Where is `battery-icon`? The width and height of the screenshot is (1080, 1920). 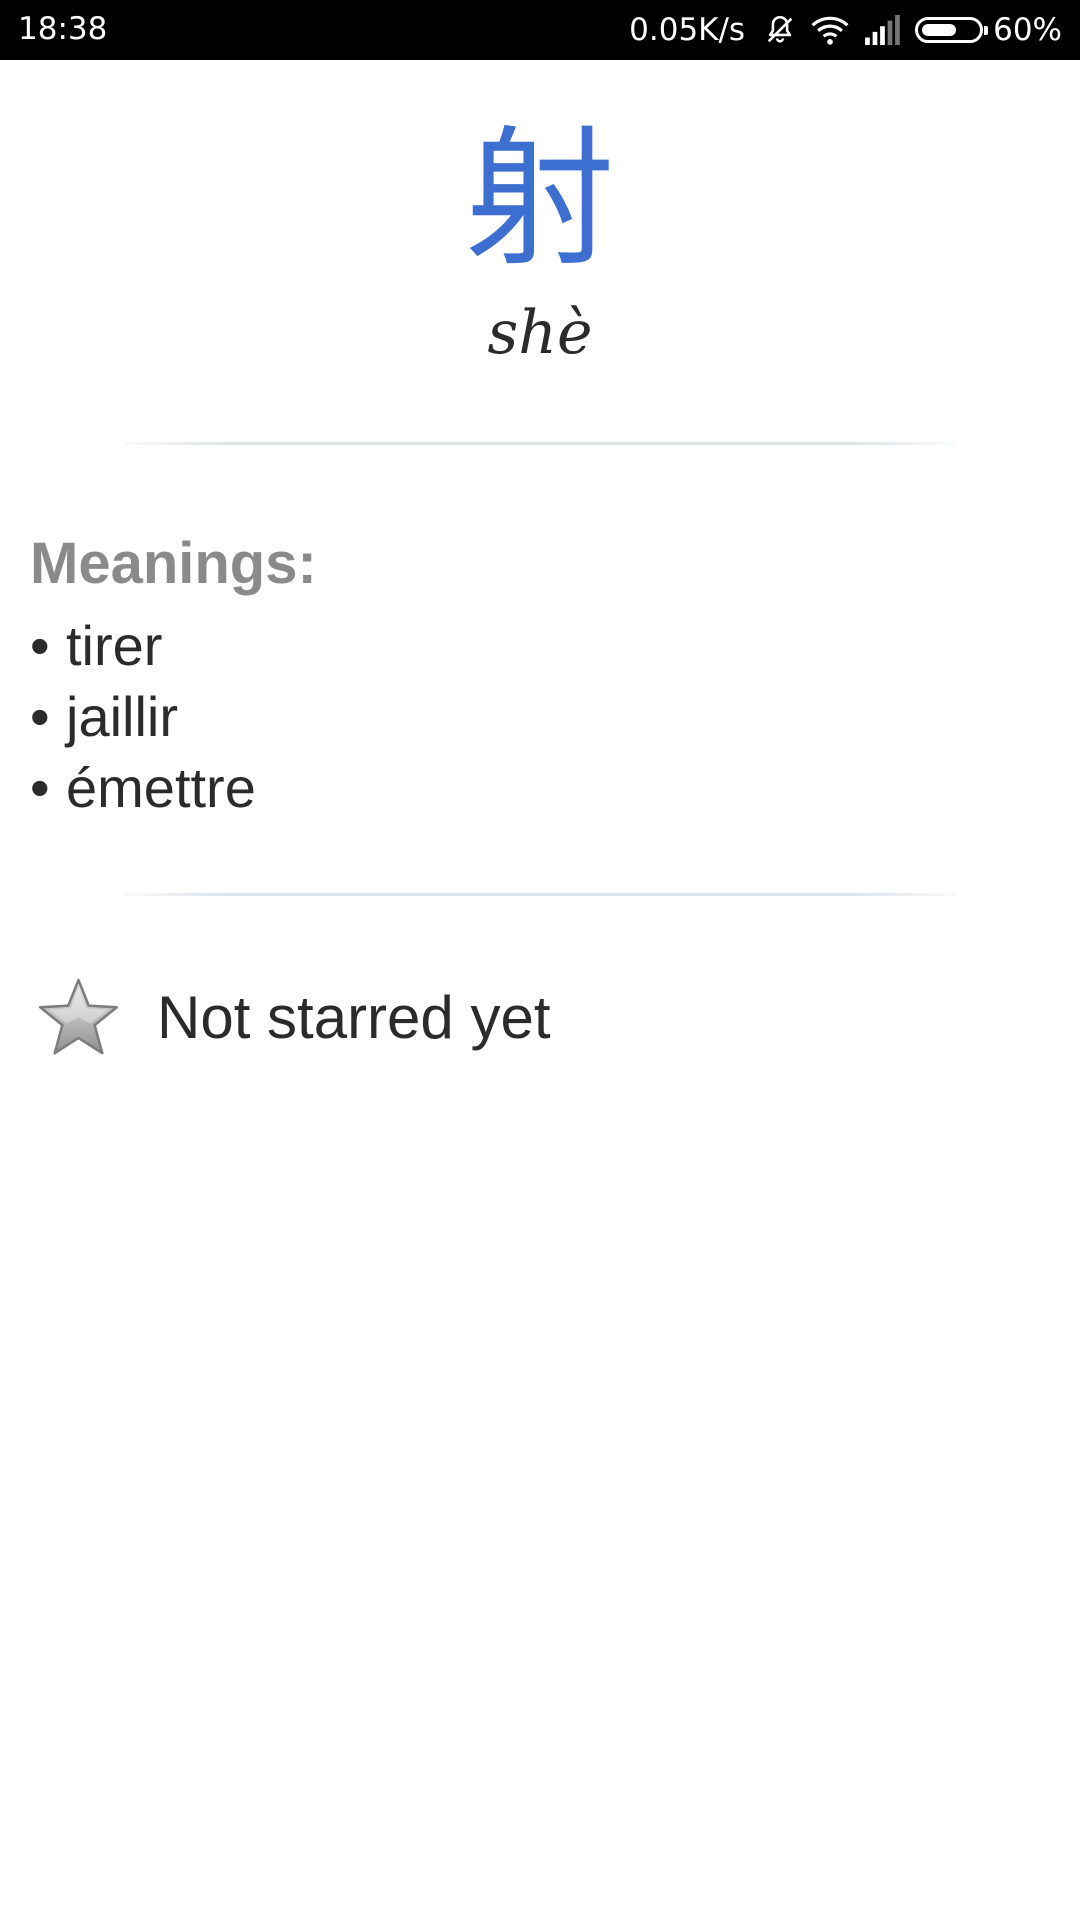 battery-icon is located at coordinates (952, 30).